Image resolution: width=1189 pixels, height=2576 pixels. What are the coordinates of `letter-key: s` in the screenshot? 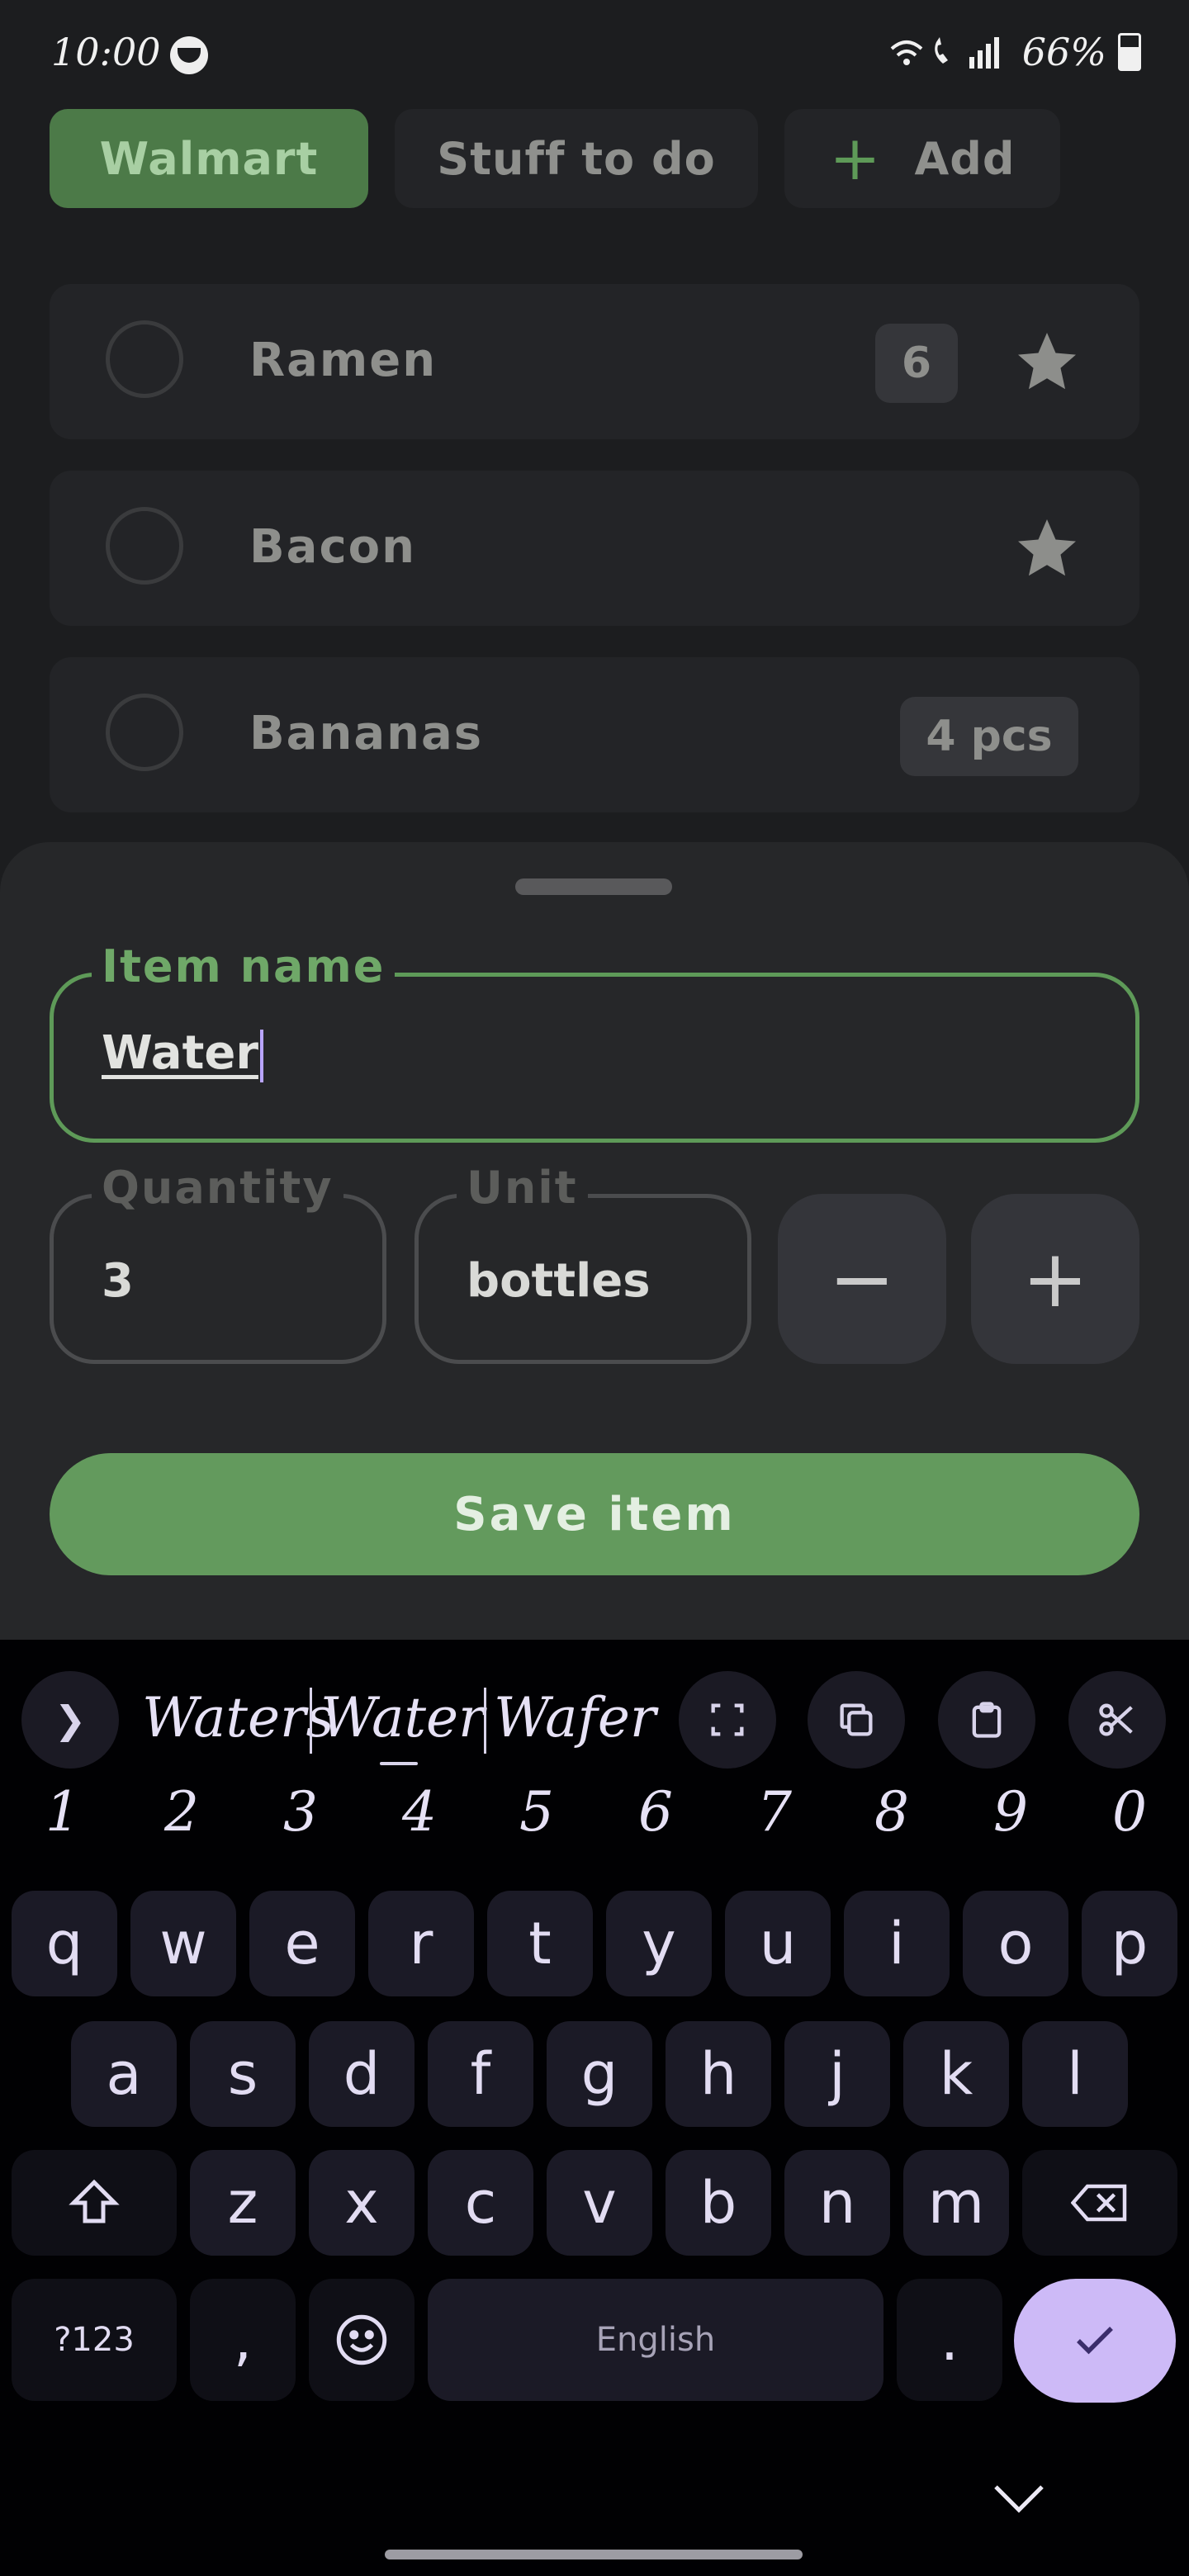 It's located at (243, 2074).